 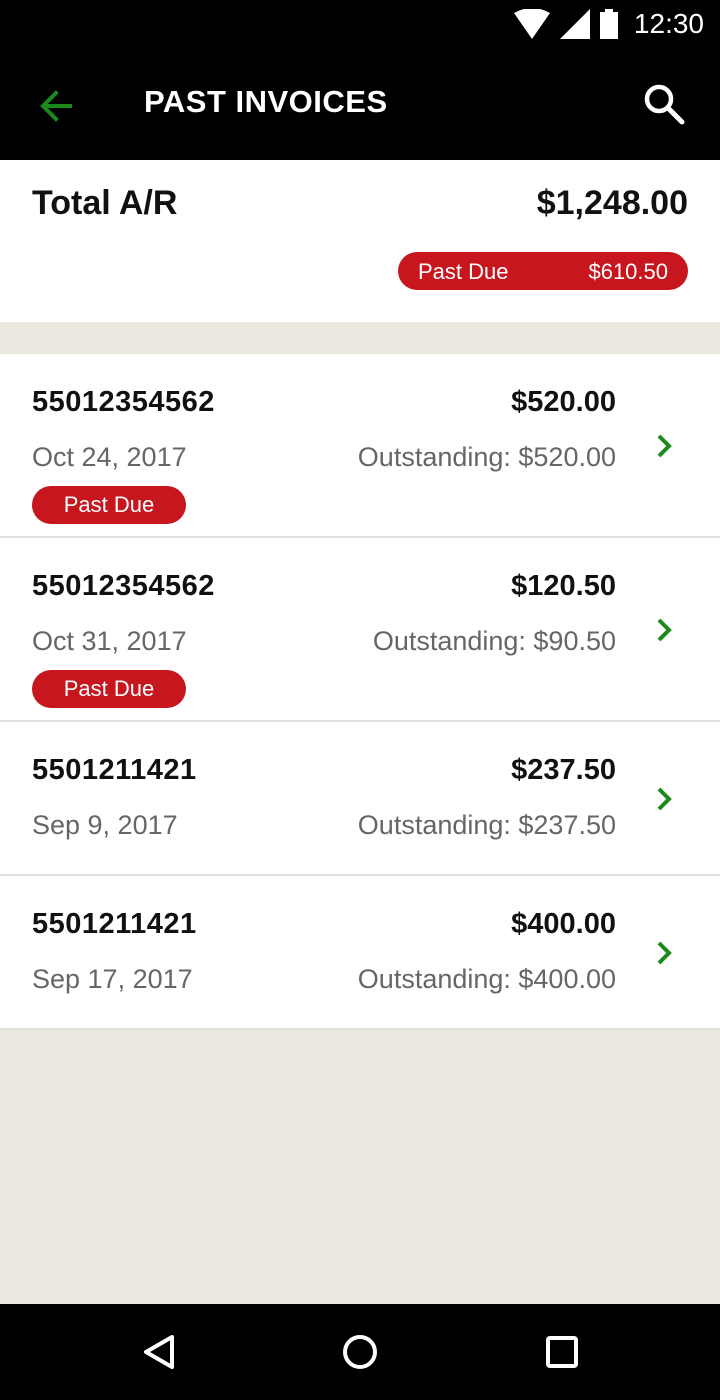 What do you see at coordinates (543, 271) in the screenshot?
I see `past-due-summary-badge: Past Due $610.50` at bounding box center [543, 271].